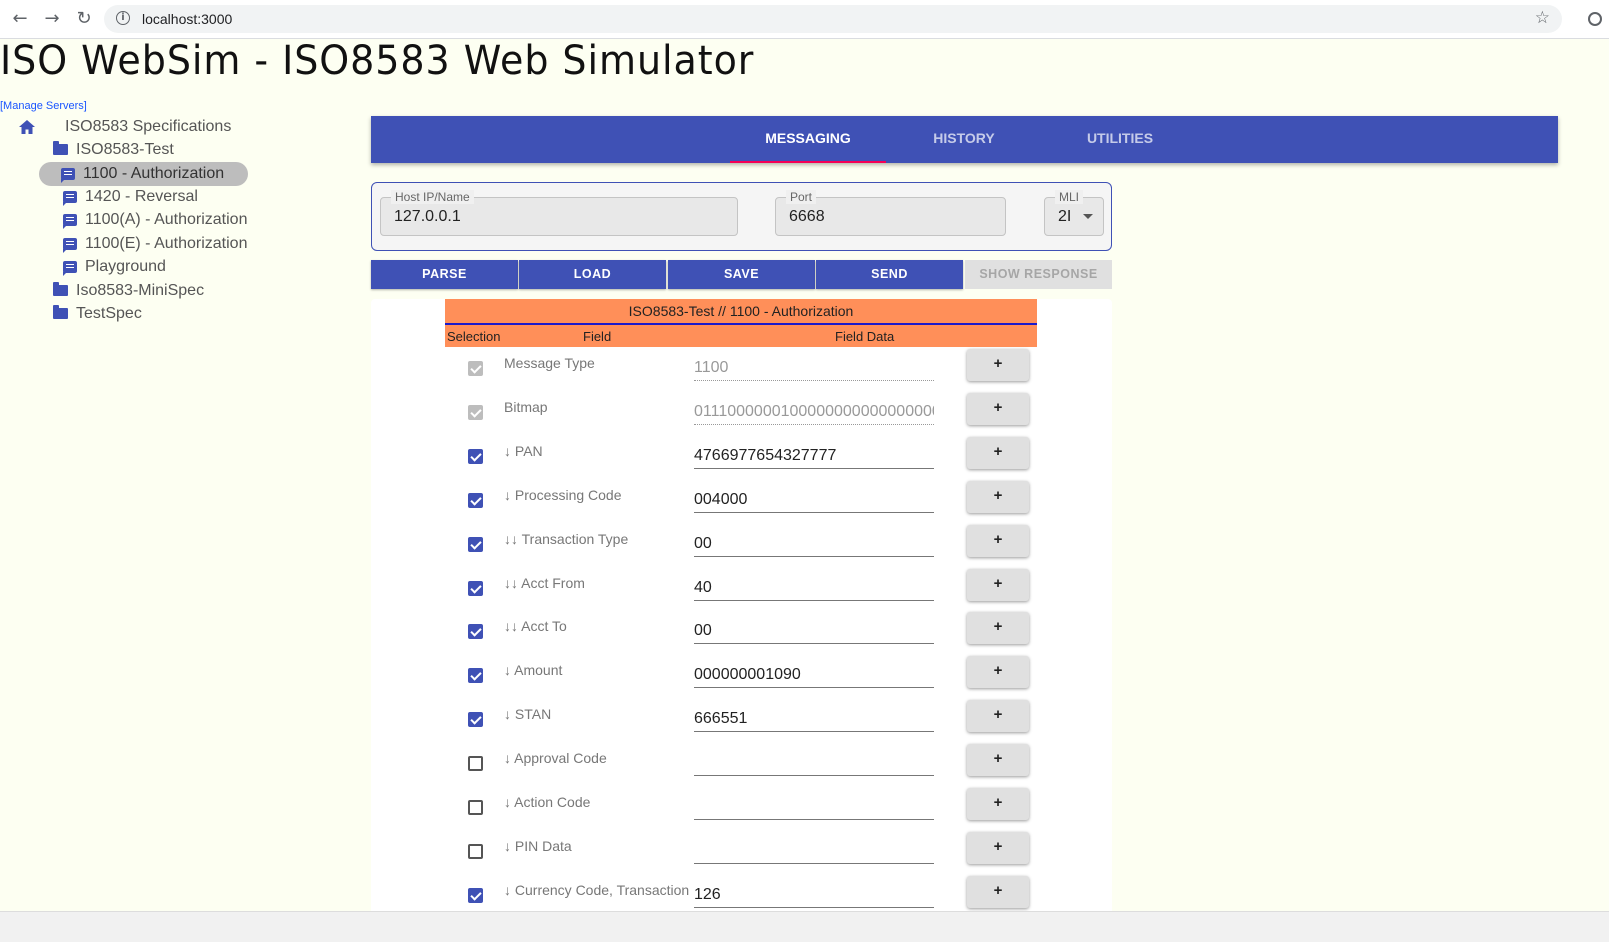 This screenshot has width=1609, height=942. What do you see at coordinates (814, 673) in the screenshot?
I see `field-data-input: 000000001090` at bounding box center [814, 673].